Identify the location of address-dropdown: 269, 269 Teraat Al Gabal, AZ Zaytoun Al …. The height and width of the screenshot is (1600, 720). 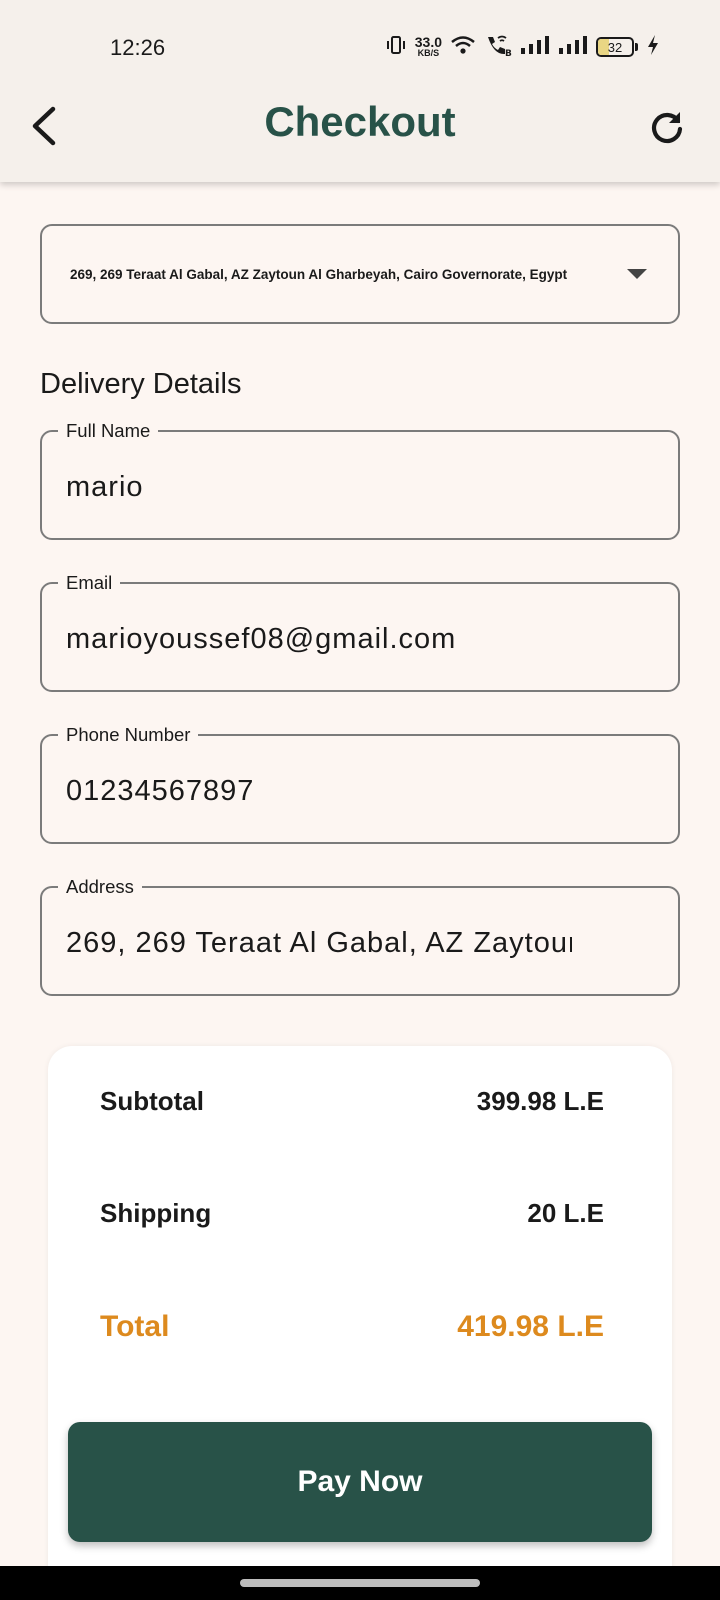
(360, 274).